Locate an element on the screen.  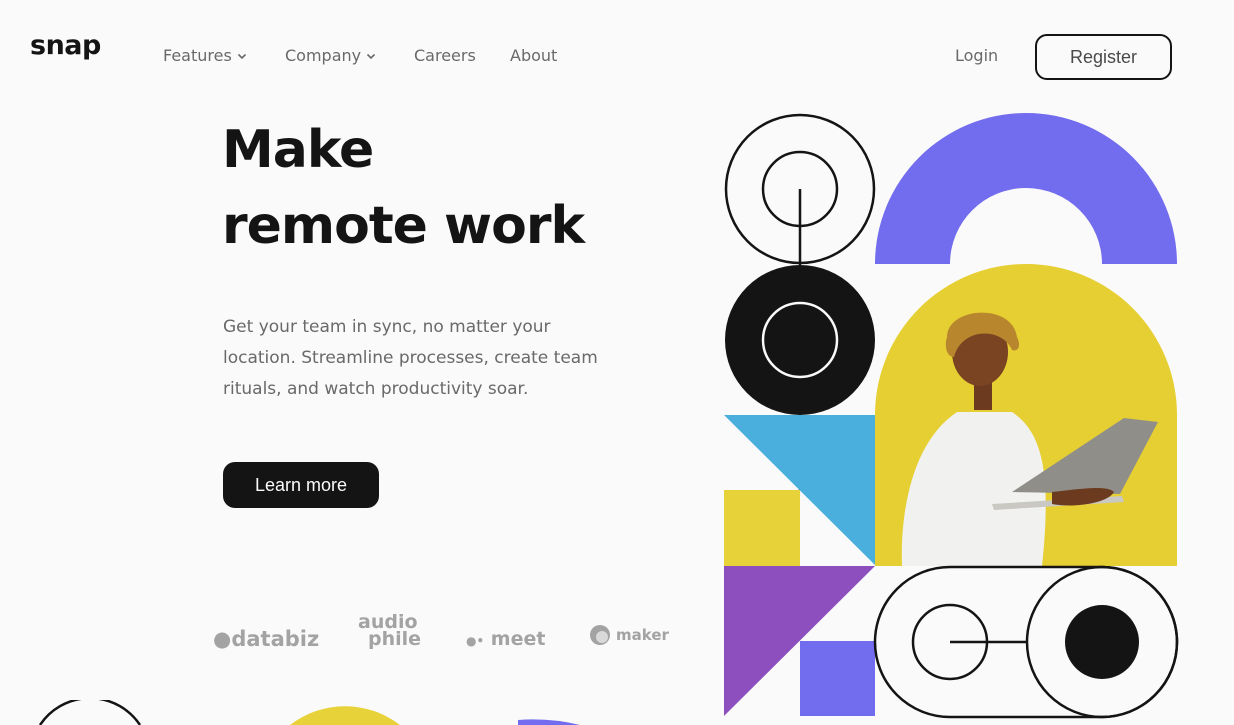
meet-logo-text: meet is located at coordinates (518, 639).